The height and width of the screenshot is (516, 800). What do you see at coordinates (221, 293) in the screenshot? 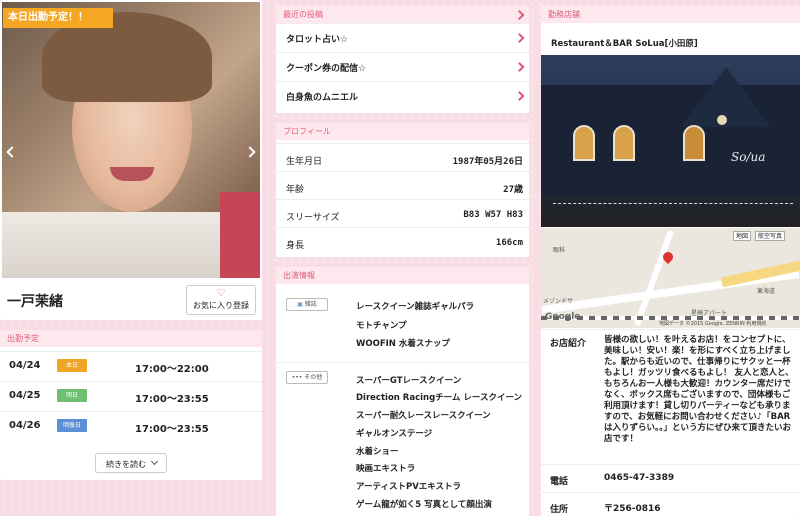
I see `heart-plus-icon: ♡` at bounding box center [221, 293].